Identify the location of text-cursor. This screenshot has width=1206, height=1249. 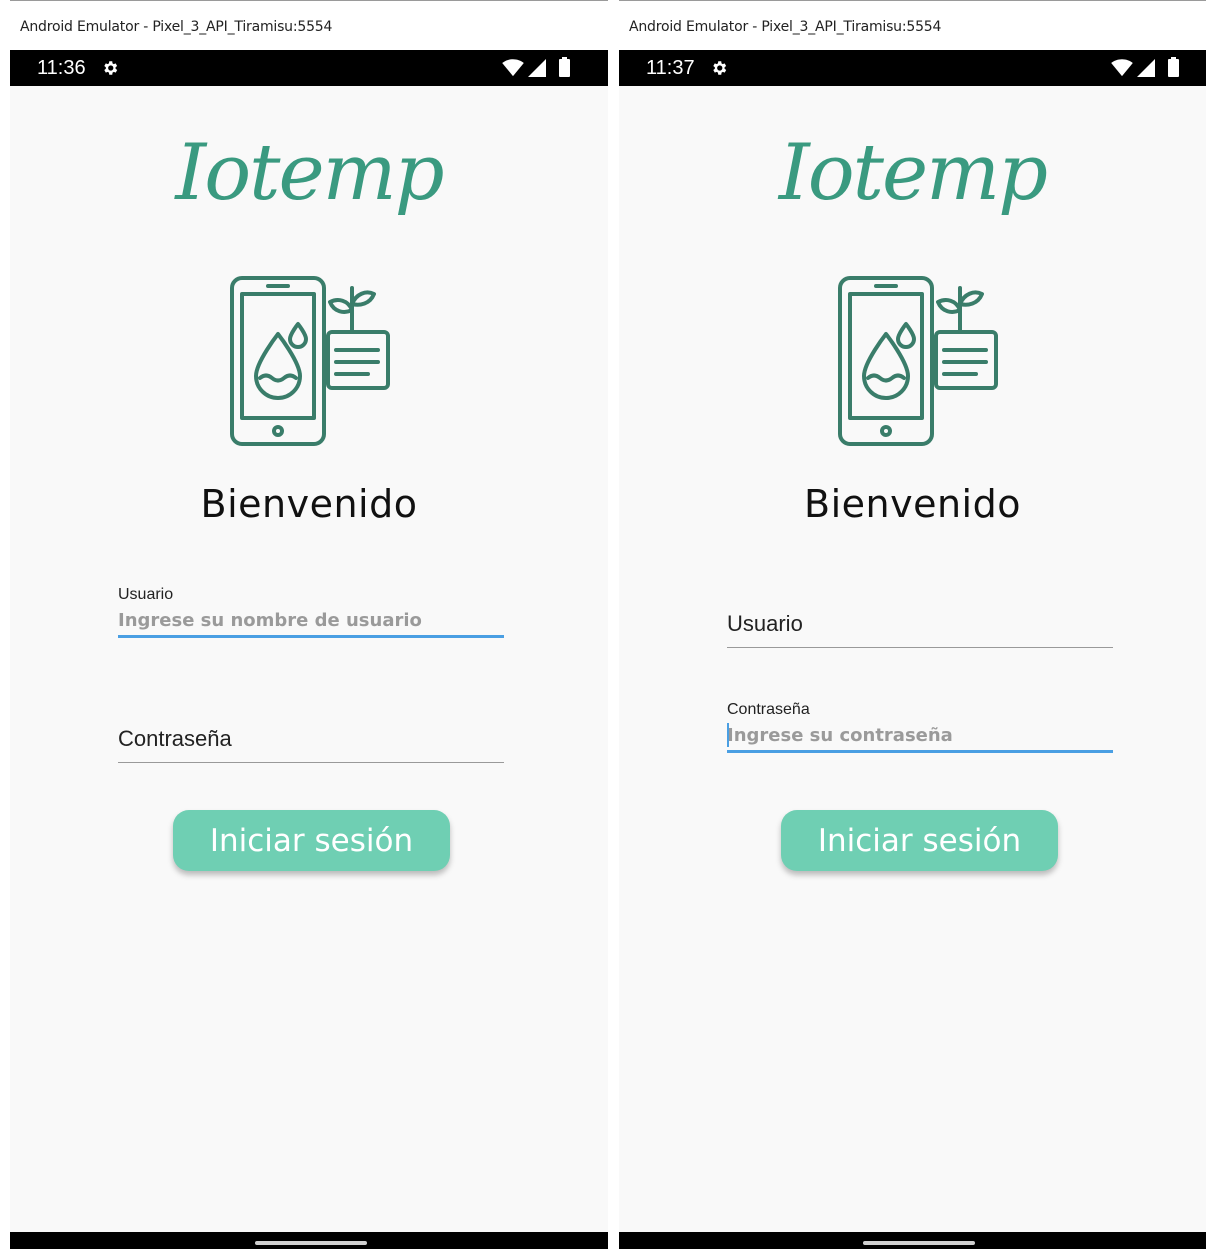
(728, 735).